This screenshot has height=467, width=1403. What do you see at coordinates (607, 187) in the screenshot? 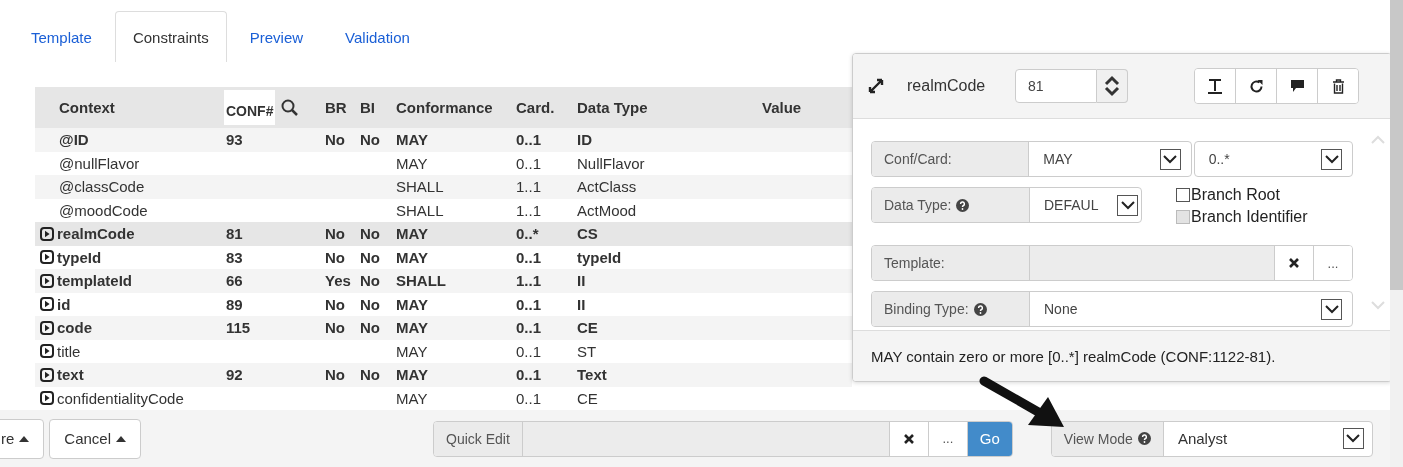
I see `table-cell: ActClass` at bounding box center [607, 187].